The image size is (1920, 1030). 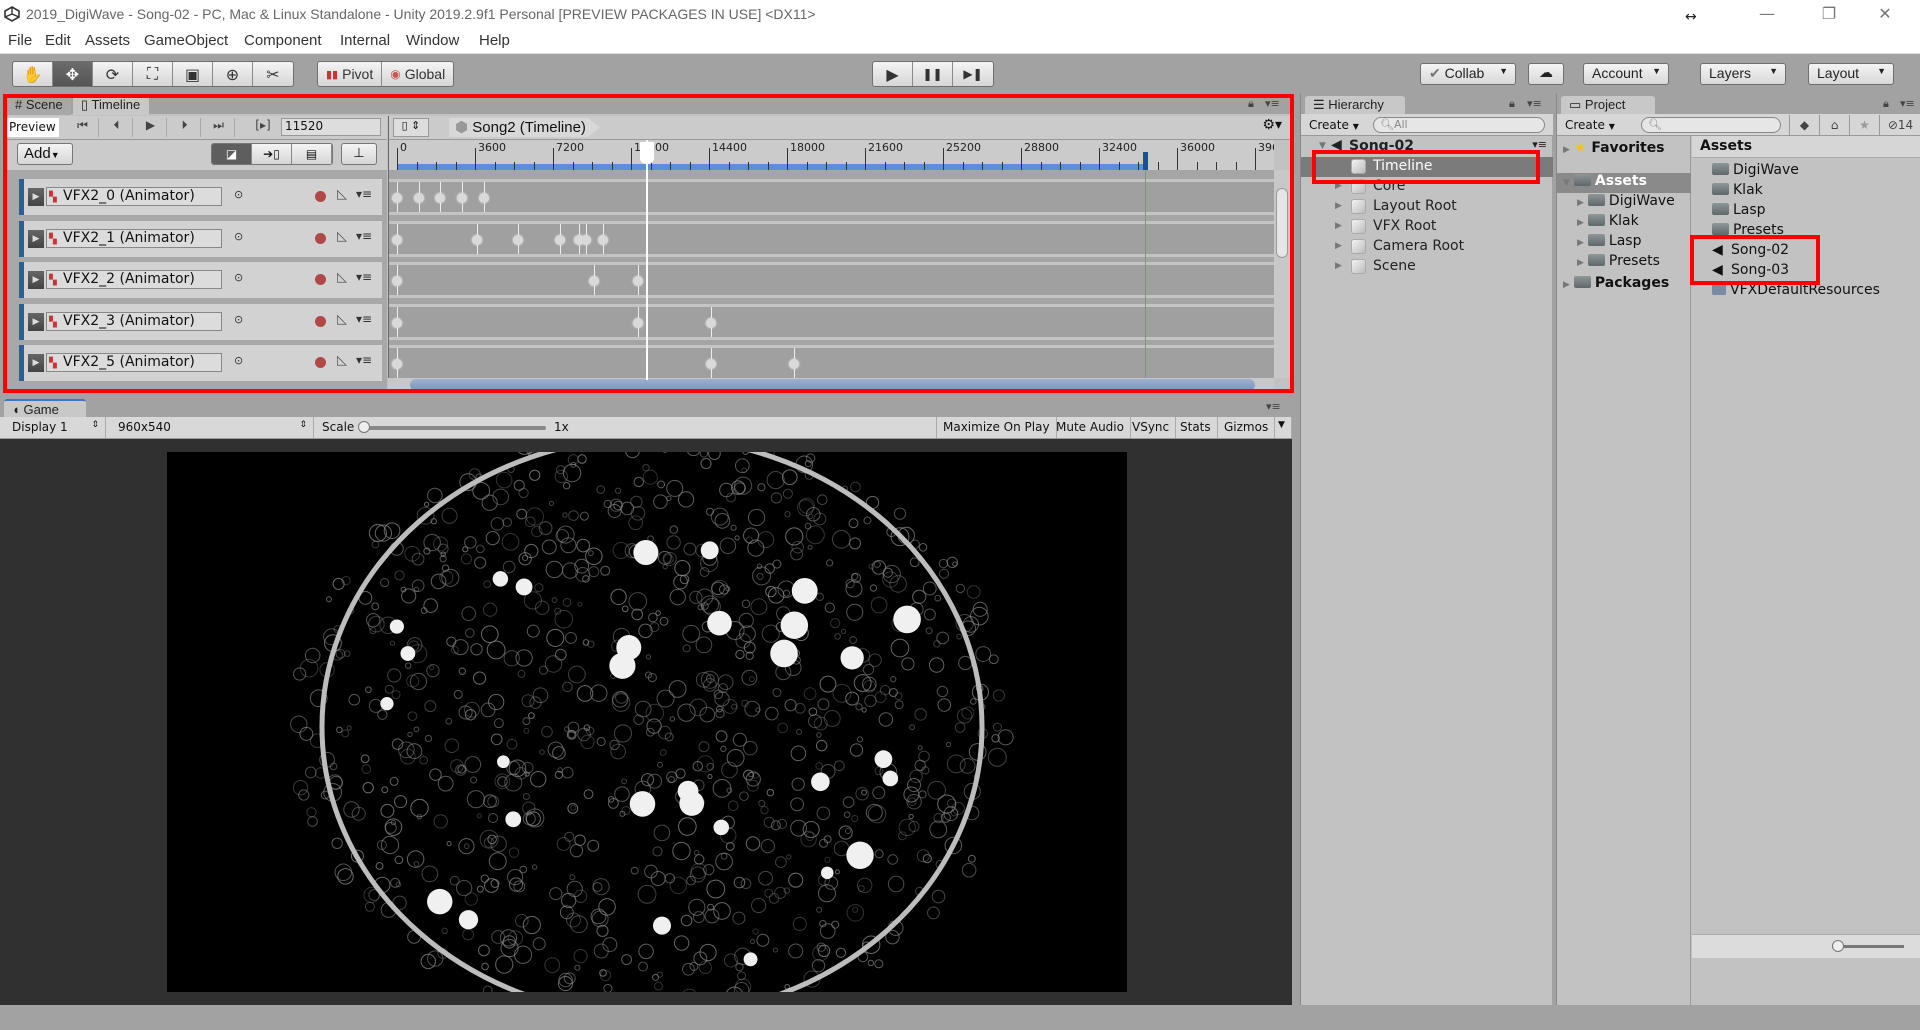 What do you see at coordinates (39, 105) in the screenshot?
I see `tab-scene: # Scene` at bounding box center [39, 105].